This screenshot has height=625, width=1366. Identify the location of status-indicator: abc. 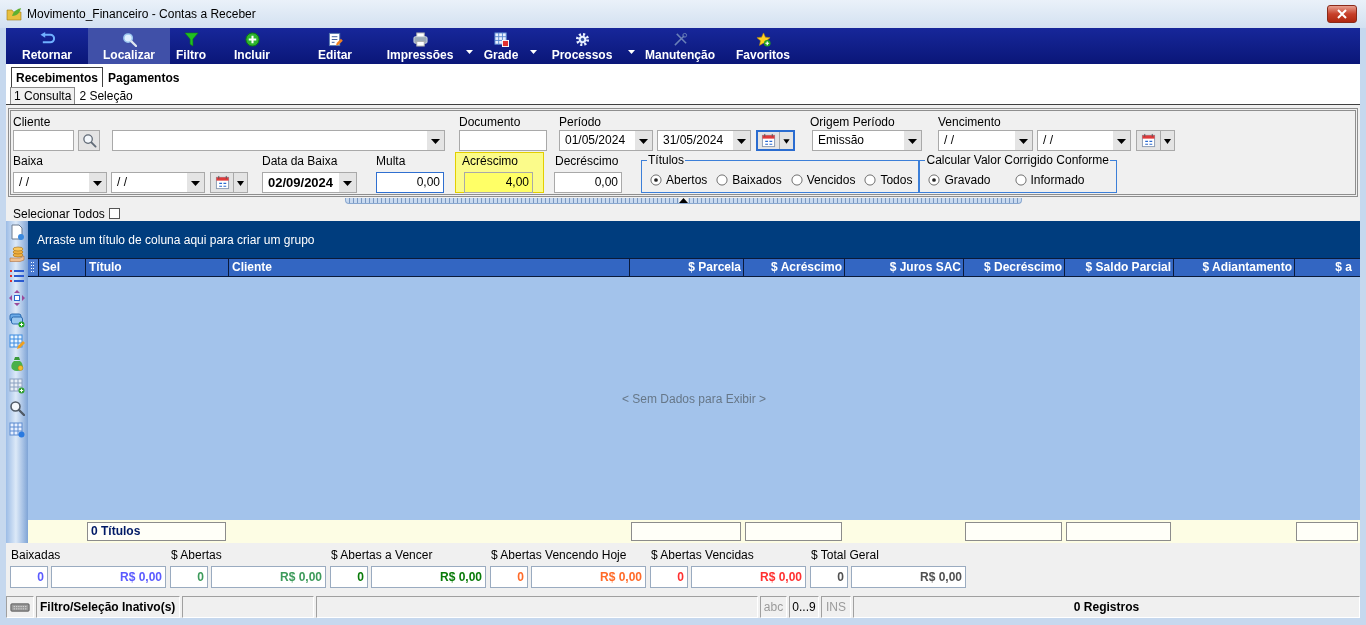
(773, 607).